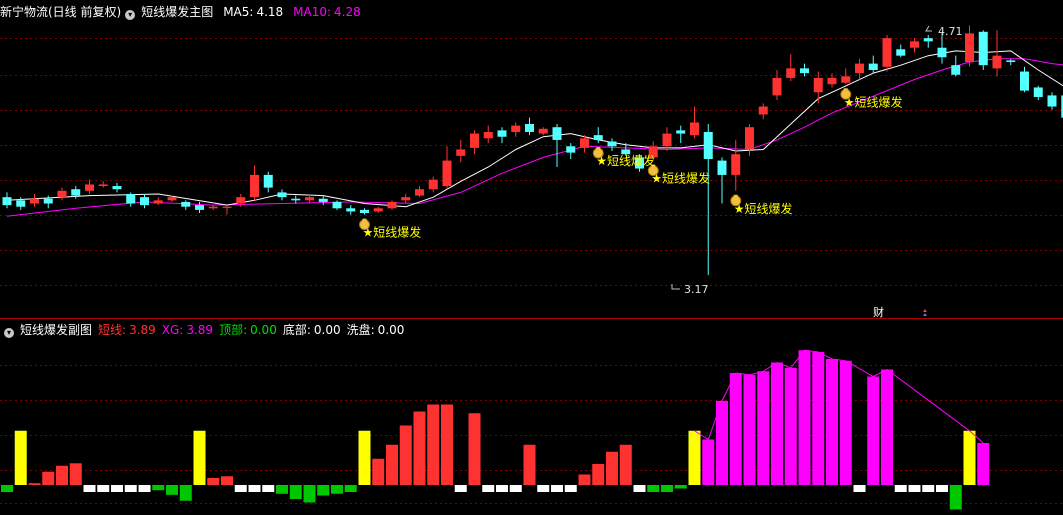  I want to click on main-chart-header: 新宁物流(日线 前复权) ▾ 短线爆发主图 MA5: 4.18 MA10: 4.28, so click(183, 12).